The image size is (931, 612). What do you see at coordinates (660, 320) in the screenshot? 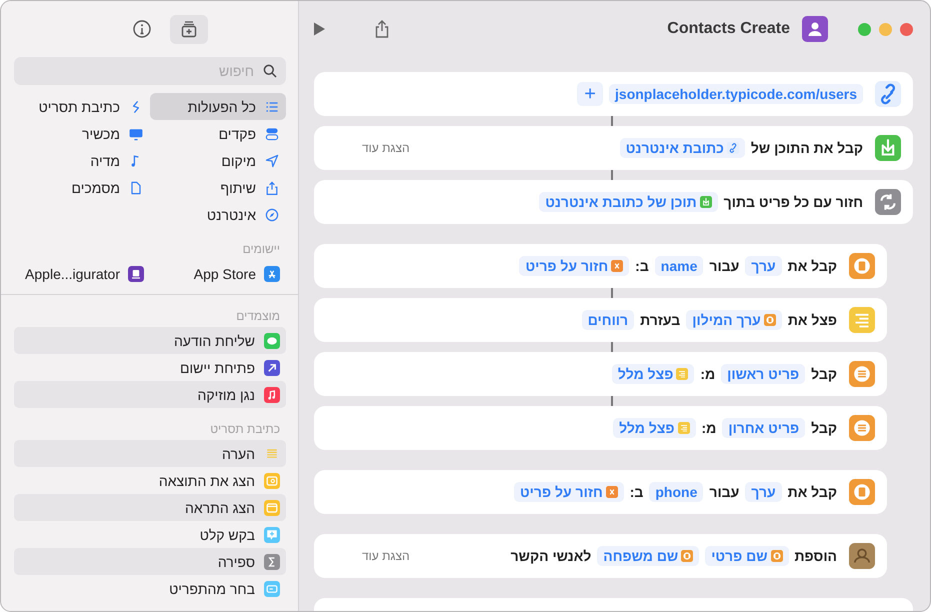
I see `action-text: בעזרת` at bounding box center [660, 320].